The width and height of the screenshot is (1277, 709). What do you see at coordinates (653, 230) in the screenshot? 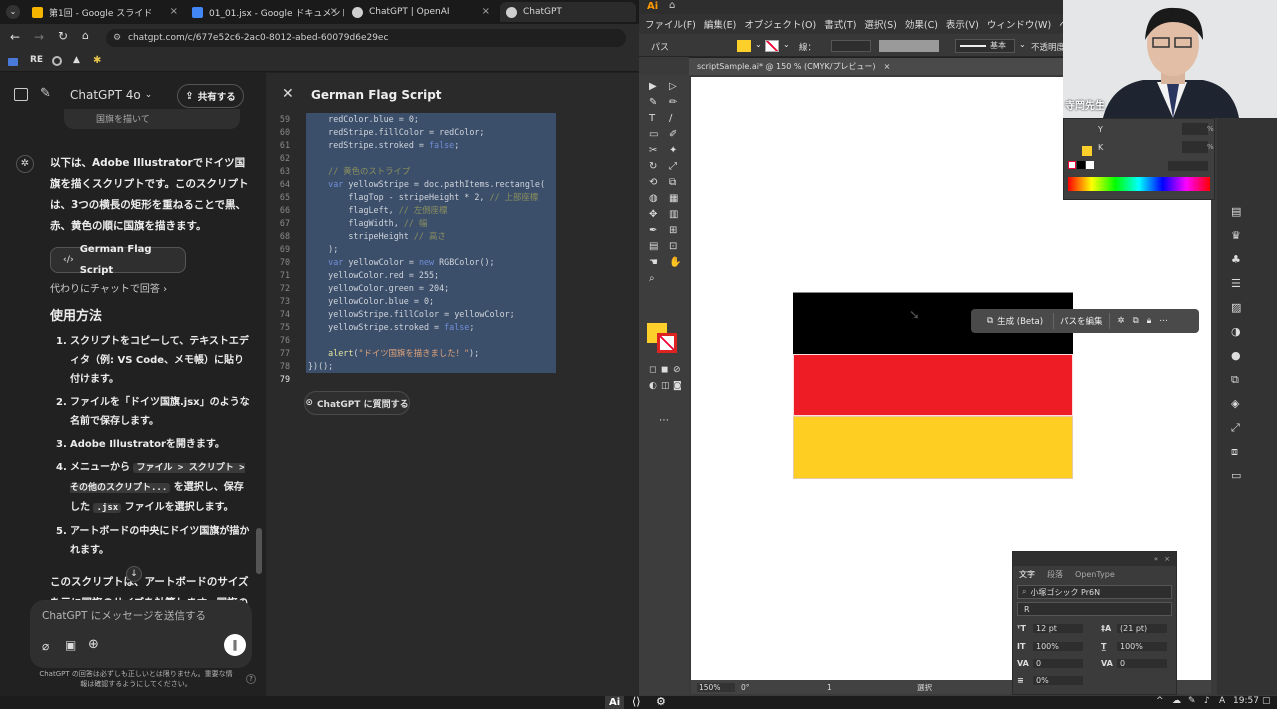
I see `tool-icon: ✒` at bounding box center [653, 230].